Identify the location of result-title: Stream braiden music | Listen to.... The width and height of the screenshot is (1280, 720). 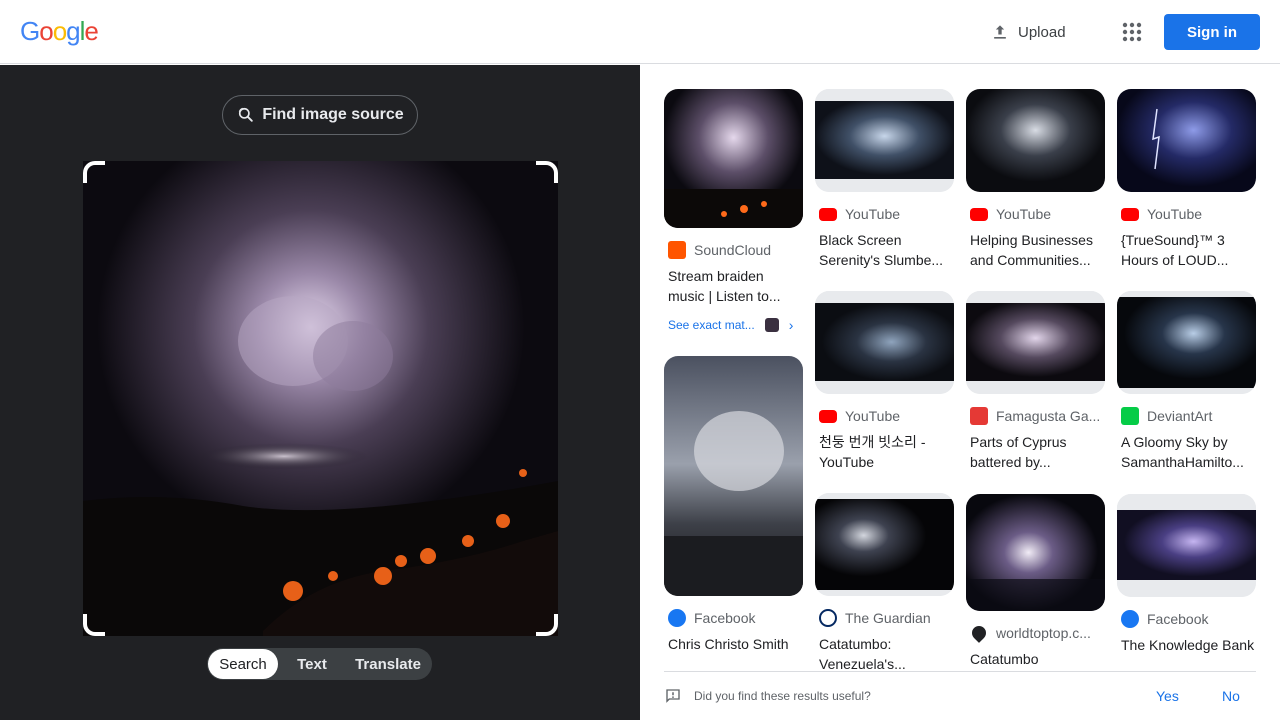
(733, 286).